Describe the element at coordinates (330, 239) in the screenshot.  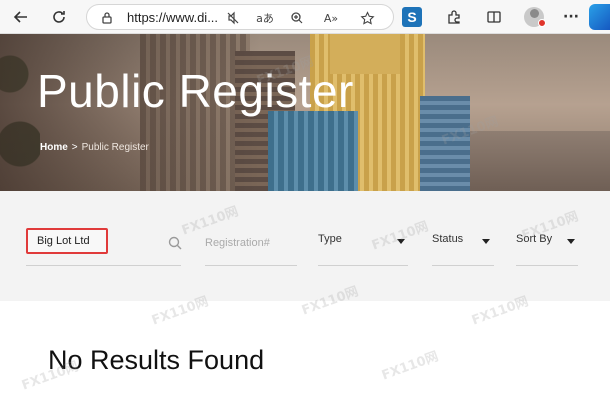
I see `type-dropdown: Type` at that location.